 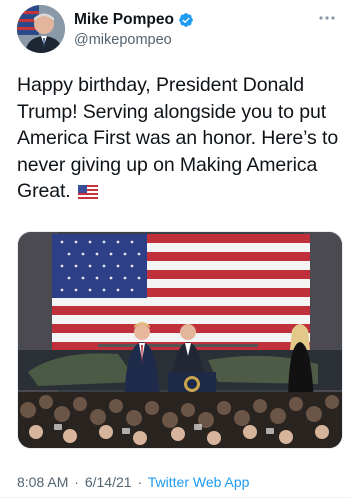 I want to click on verified-badge-icon, so click(x=186, y=20).